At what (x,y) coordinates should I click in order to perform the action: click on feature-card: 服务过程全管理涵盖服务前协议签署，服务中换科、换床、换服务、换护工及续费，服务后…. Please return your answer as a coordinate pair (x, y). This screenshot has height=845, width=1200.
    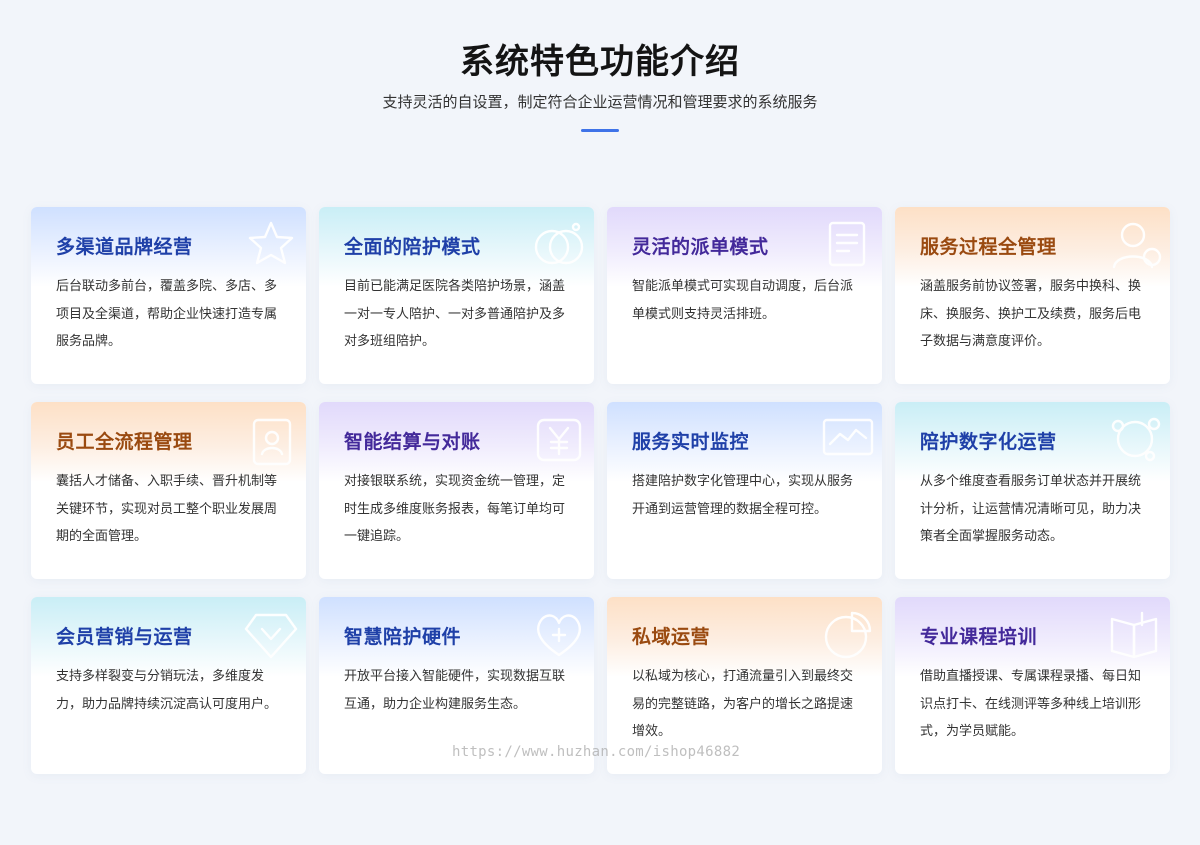
    Looking at the image, I should click on (1032, 295).